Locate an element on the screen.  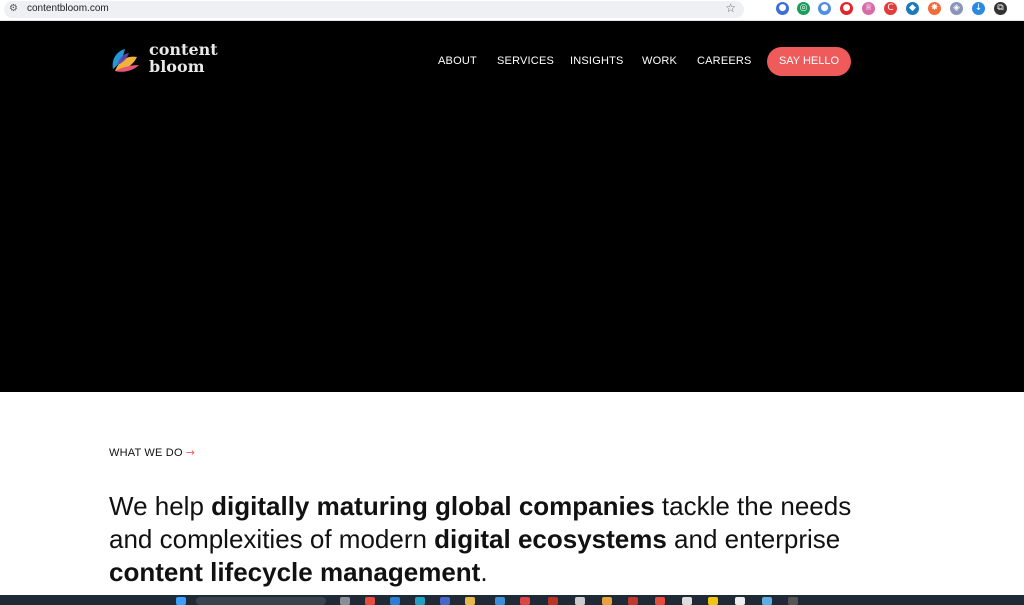
nav-about: ABOUT is located at coordinates (457, 61).